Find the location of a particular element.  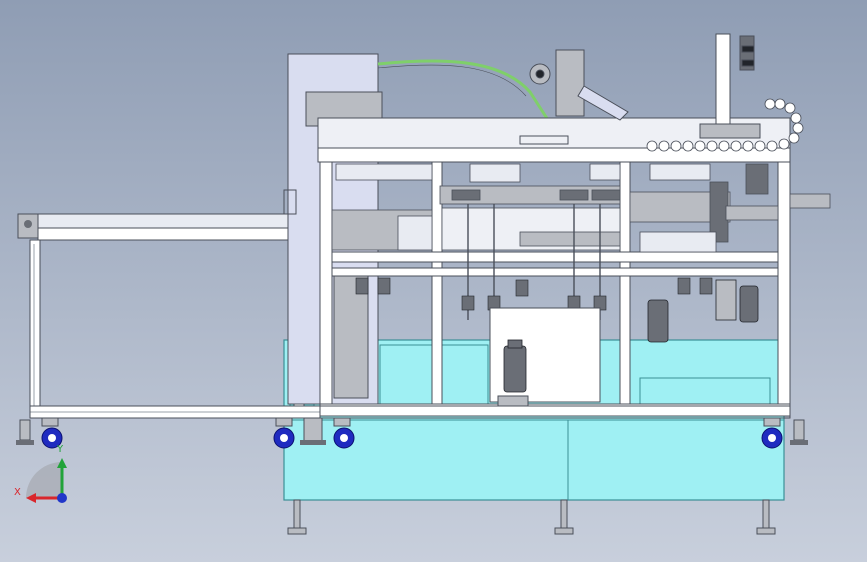

z-axis-dot is located at coordinates (62, 498).